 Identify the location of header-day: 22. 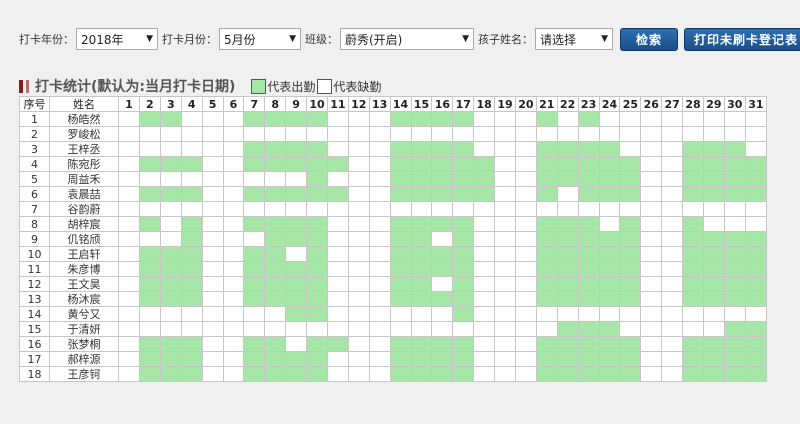
(567, 104).